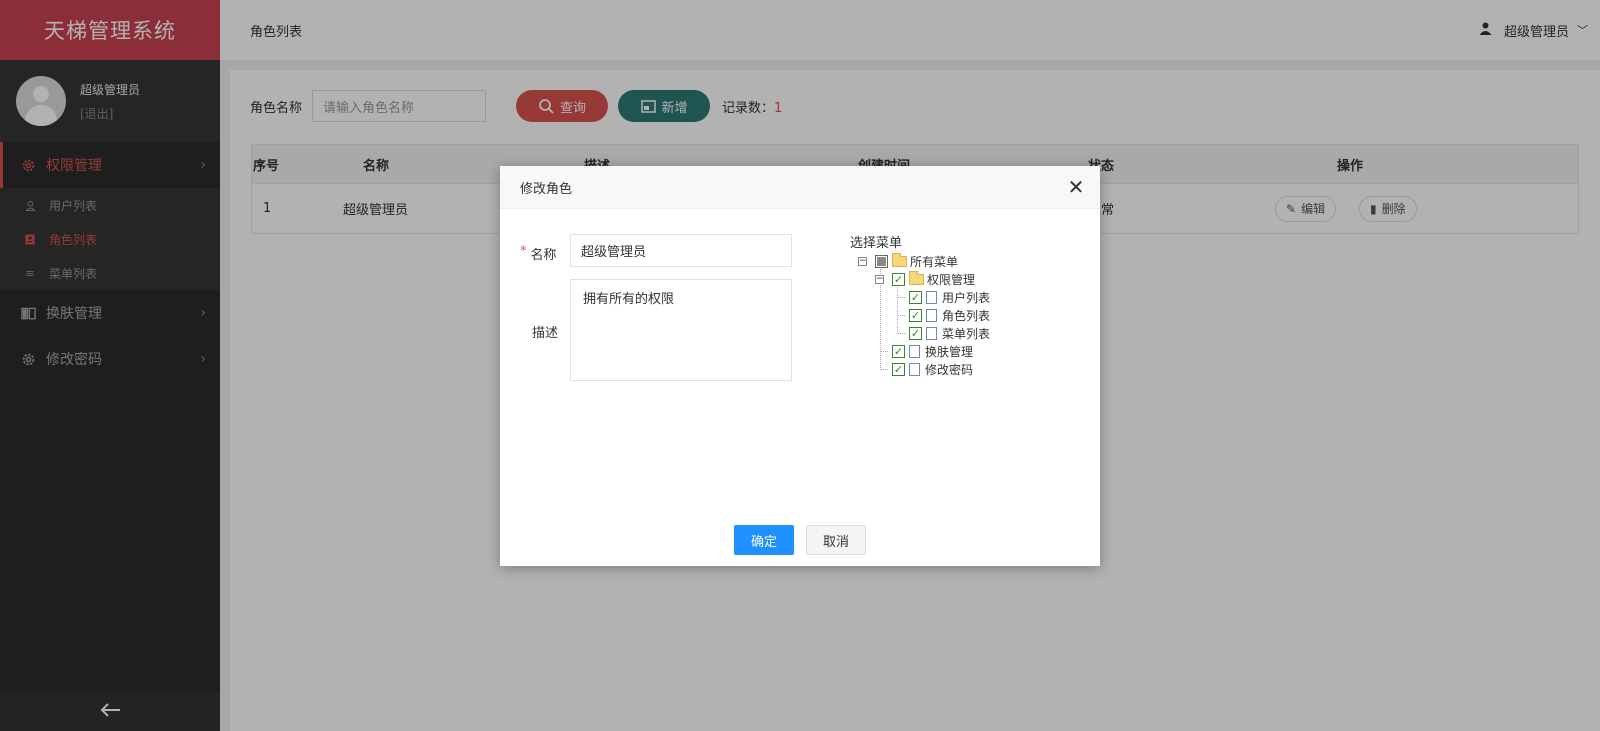 The image size is (1600, 731). Describe the element at coordinates (876, 243) in the screenshot. I see `tree-title: 选择菜单` at that location.